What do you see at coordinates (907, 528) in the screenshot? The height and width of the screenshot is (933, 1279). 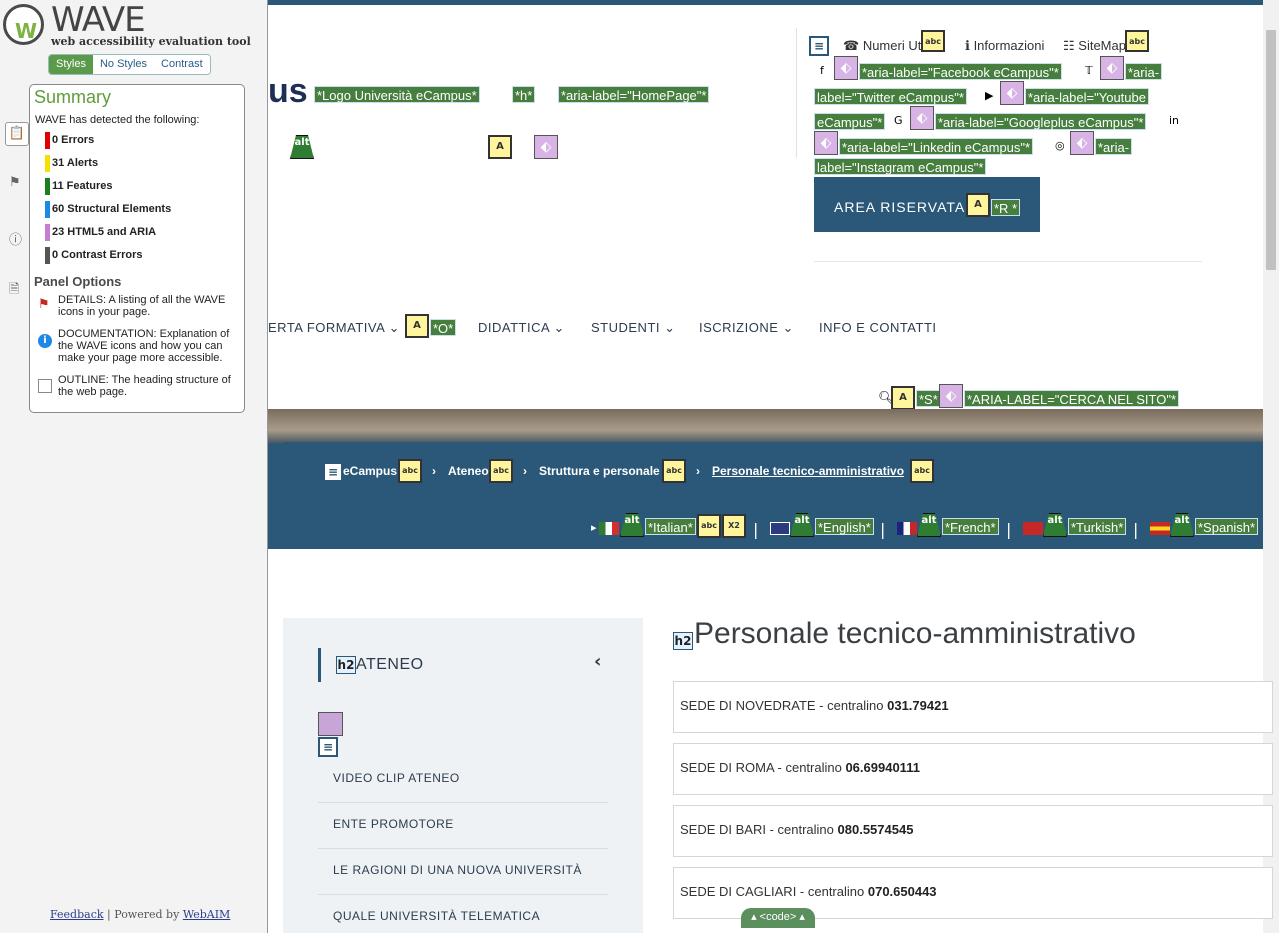 I see `flag-france-icon` at bounding box center [907, 528].